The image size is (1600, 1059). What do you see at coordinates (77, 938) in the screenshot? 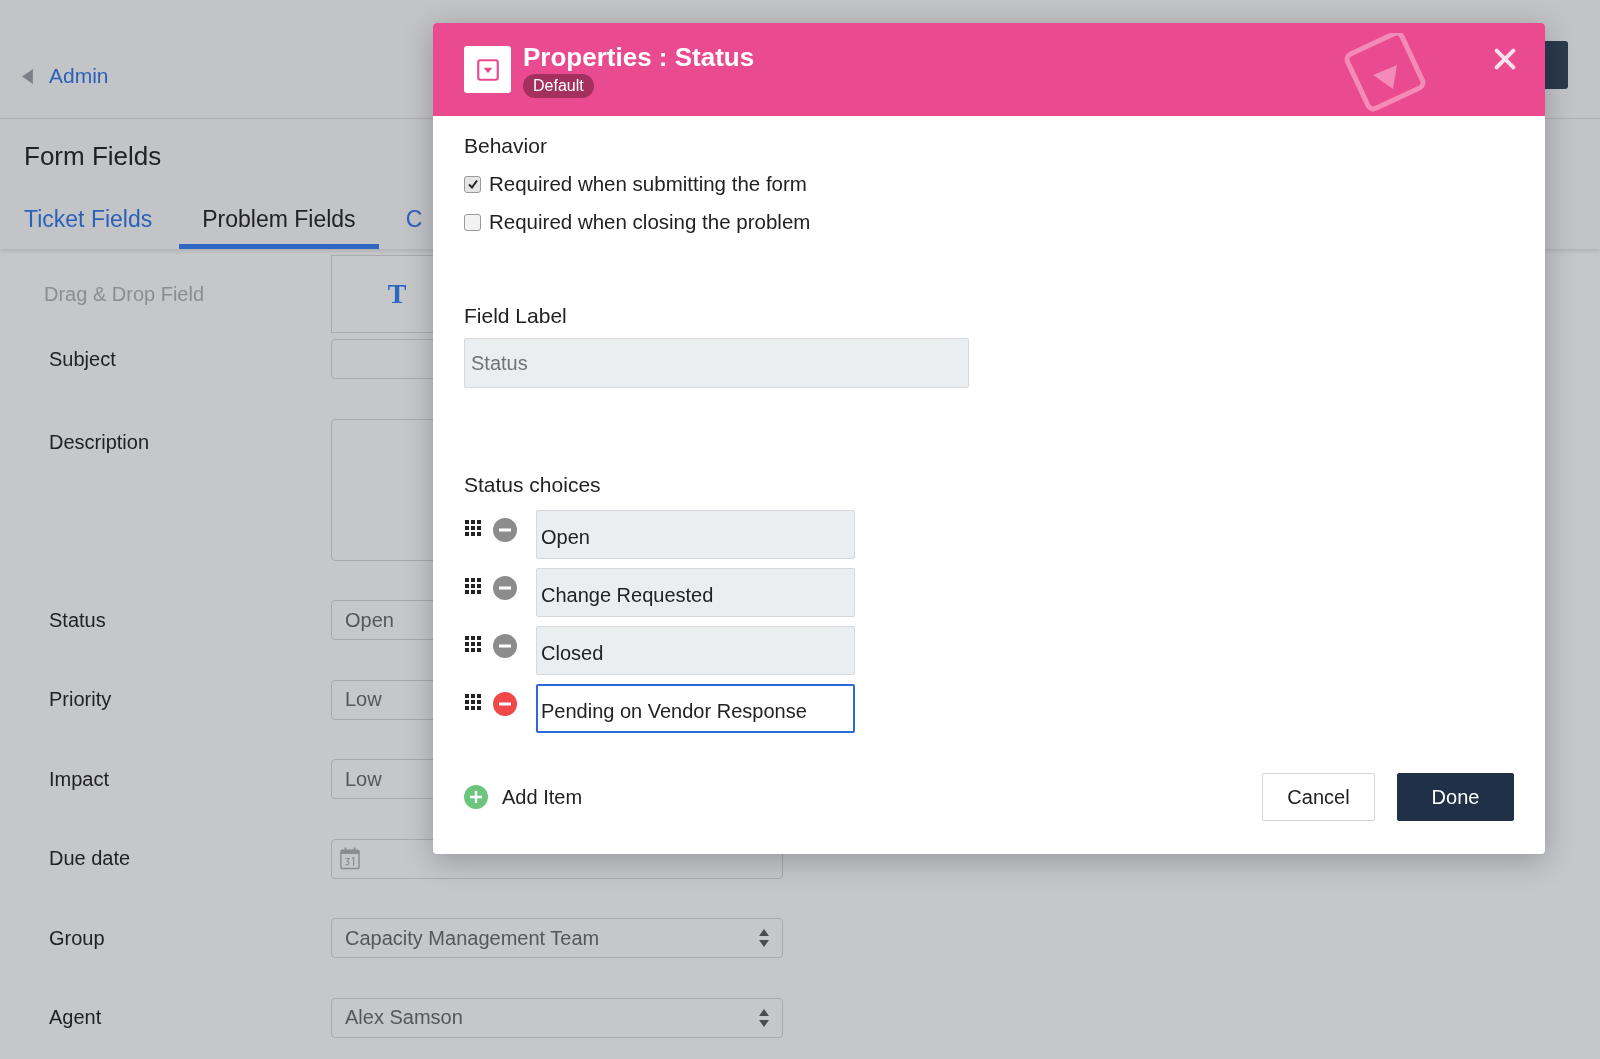
I see `field-label: Group` at bounding box center [77, 938].